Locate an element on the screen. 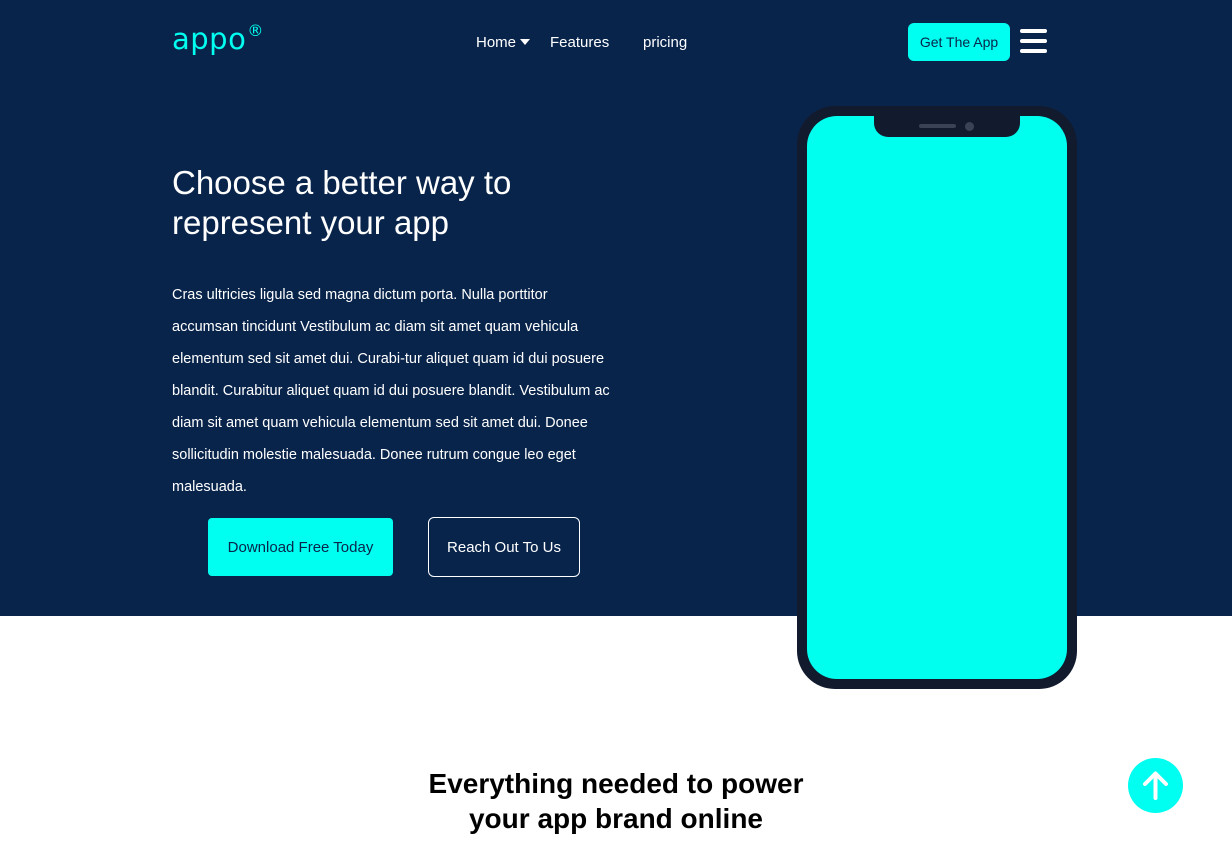 This screenshot has width=1232, height=852. camera-icon is located at coordinates (969, 126).